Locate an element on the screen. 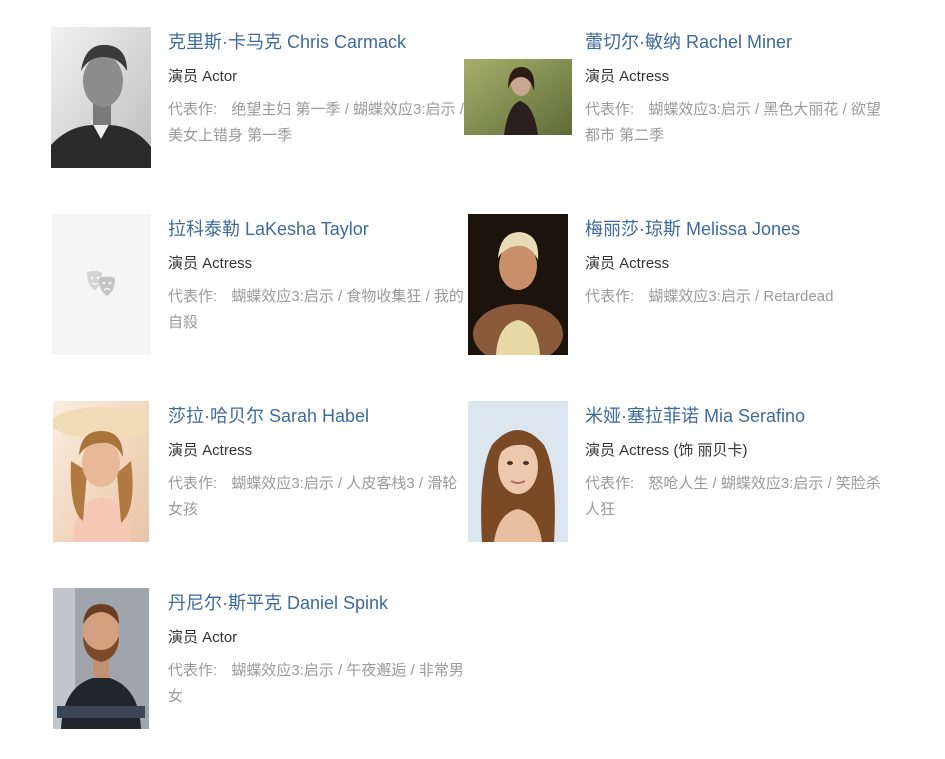 This screenshot has height=759, width=945. cast-name-link: 蕾切尔·敏纳 Rachel Miner is located at coordinates (735, 42).